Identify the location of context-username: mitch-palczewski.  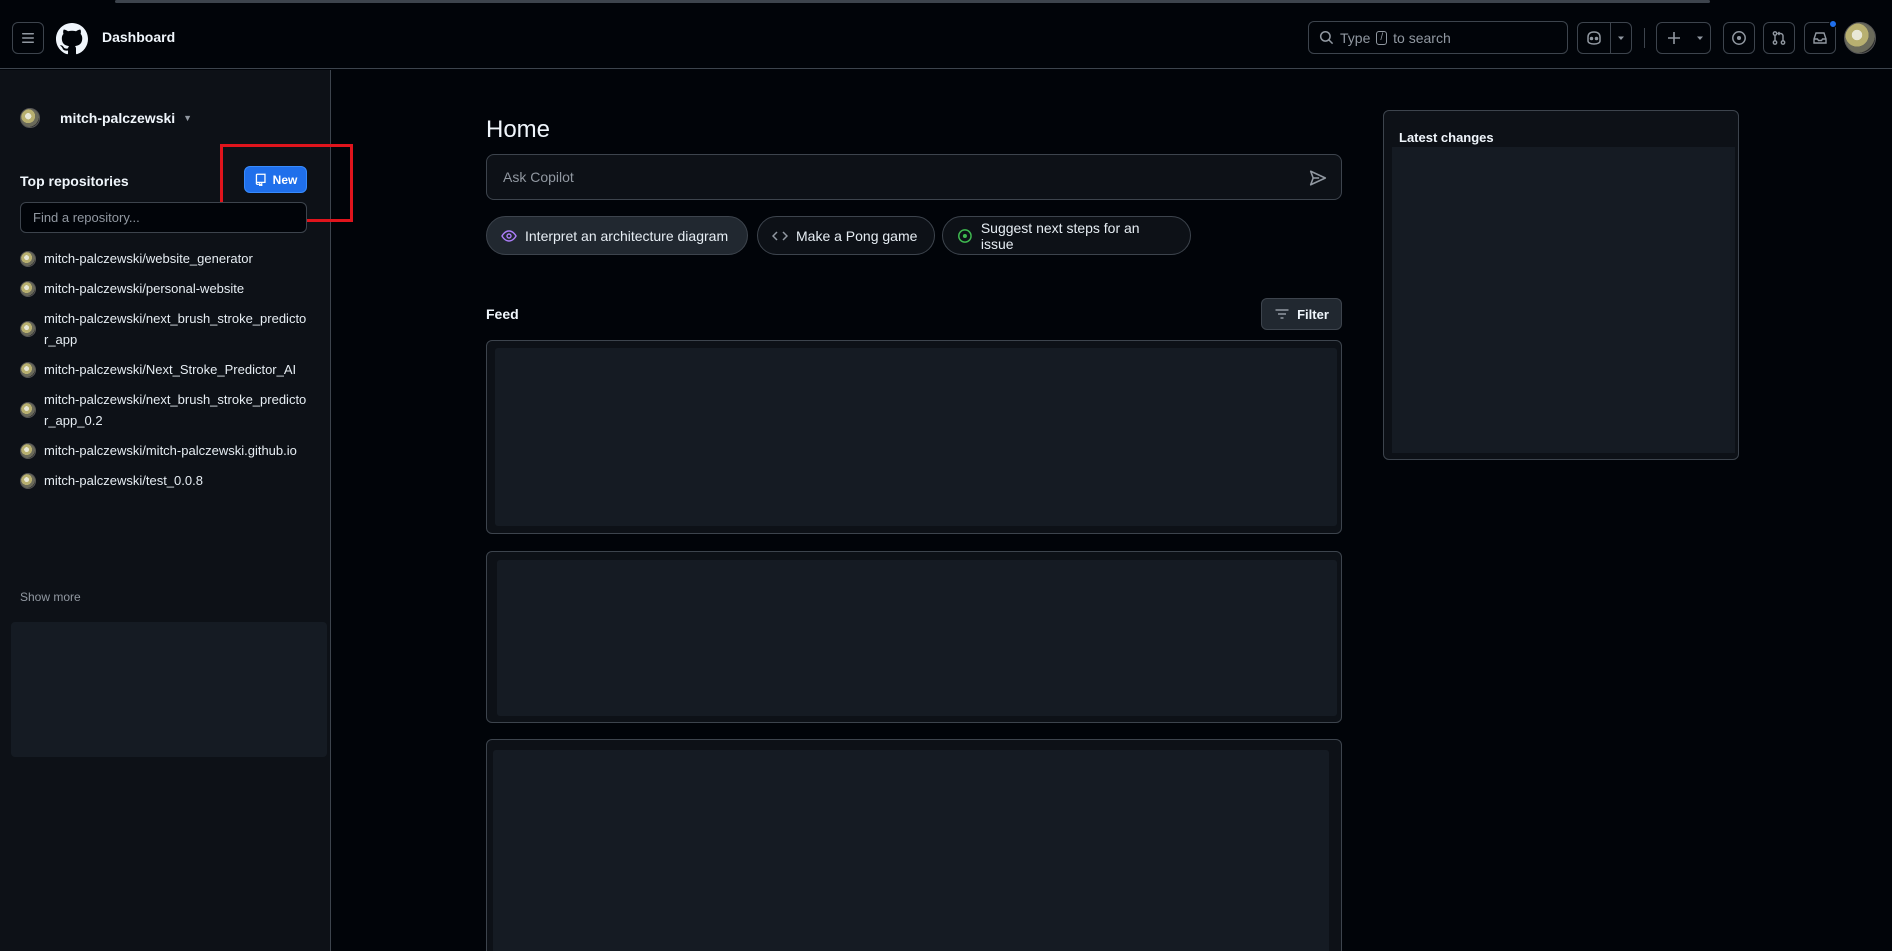
(118, 118).